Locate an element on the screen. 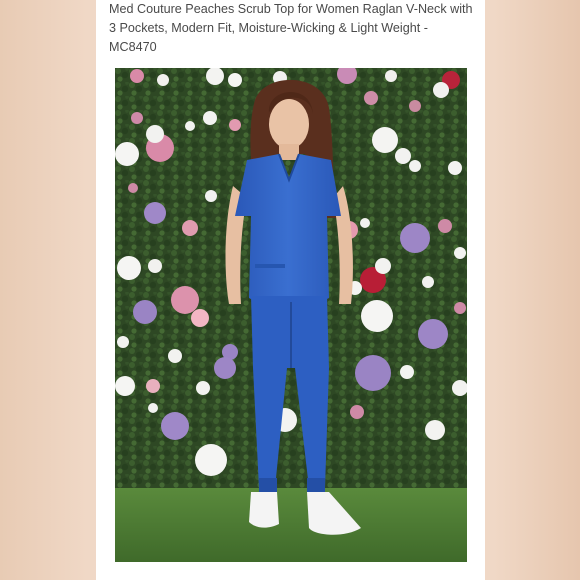  card-bottom-strip is located at coordinates (290, 571).